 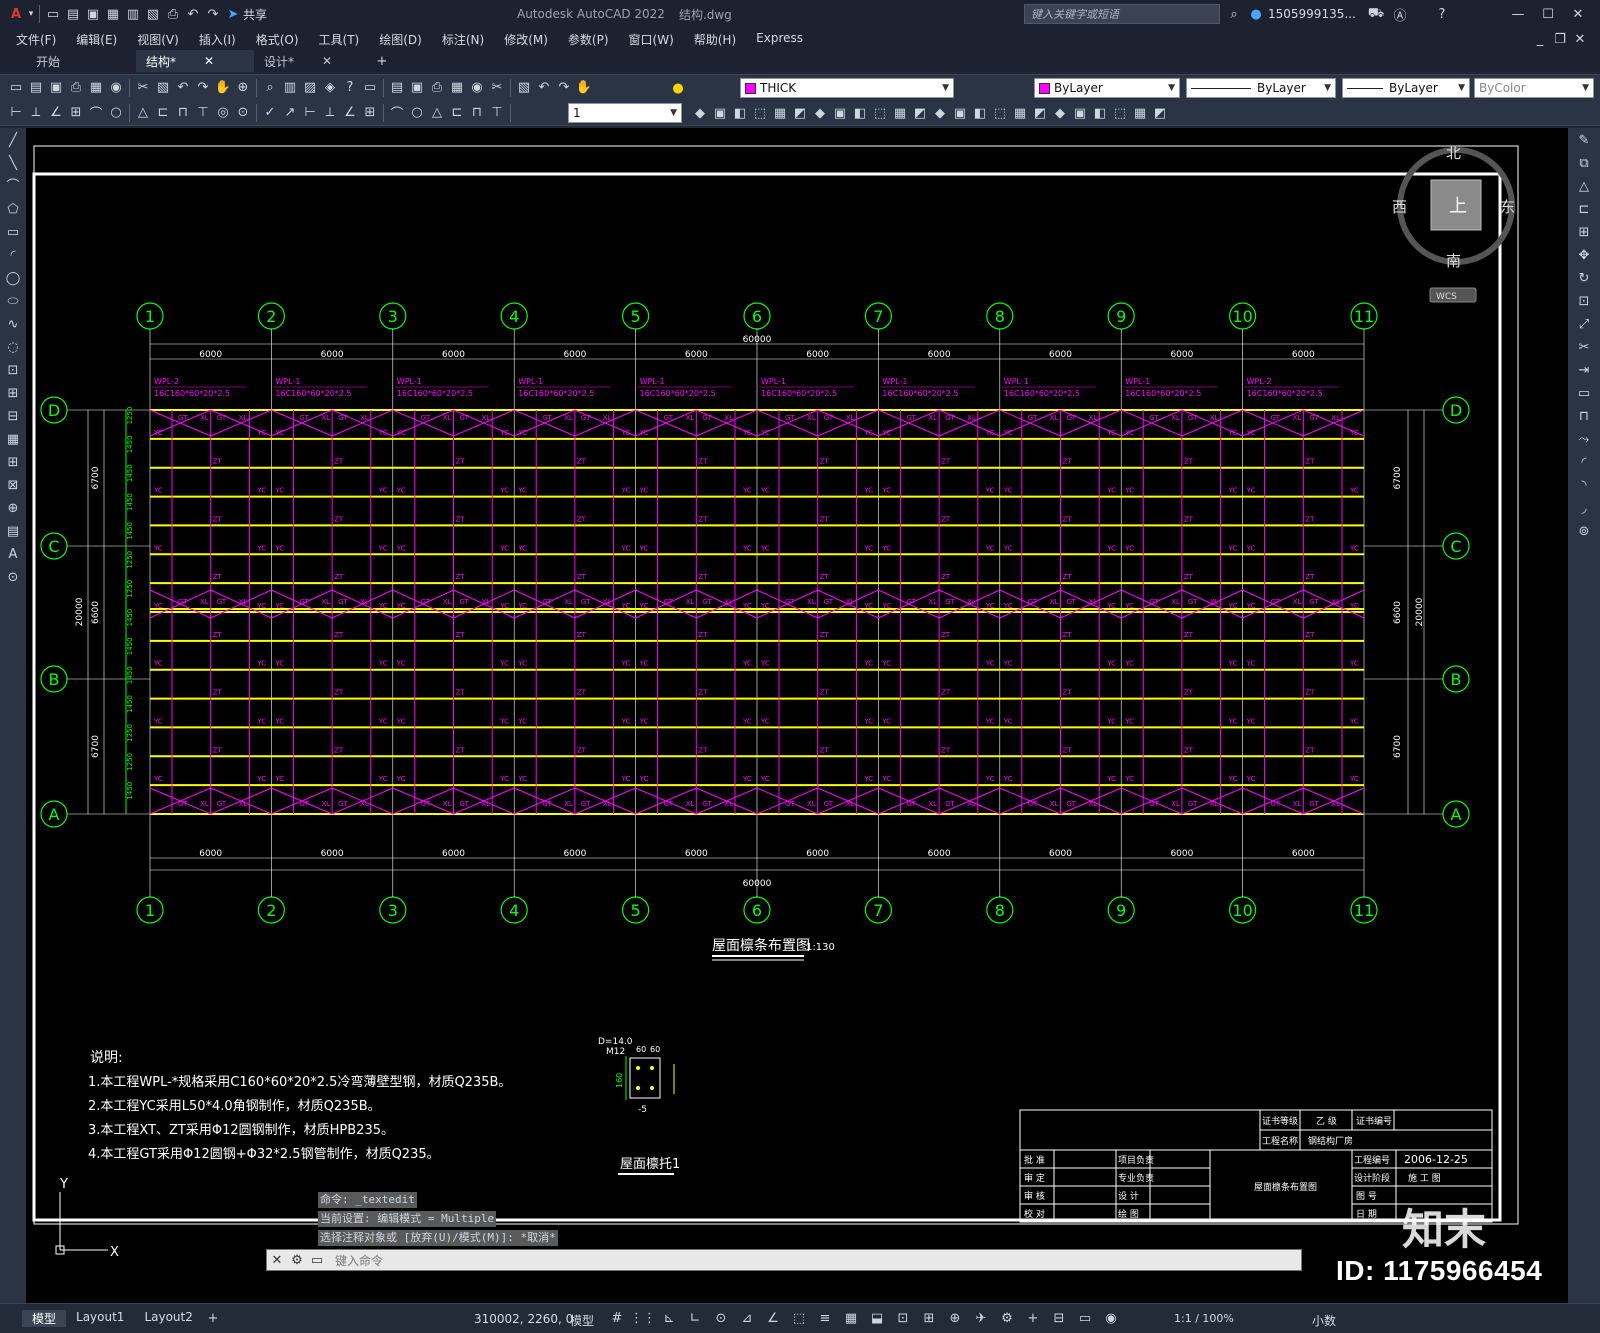 What do you see at coordinates (400, 39) in the screenshot?
I see `menu-item-6: 绘图(D)` at bounding box center [400, 39].